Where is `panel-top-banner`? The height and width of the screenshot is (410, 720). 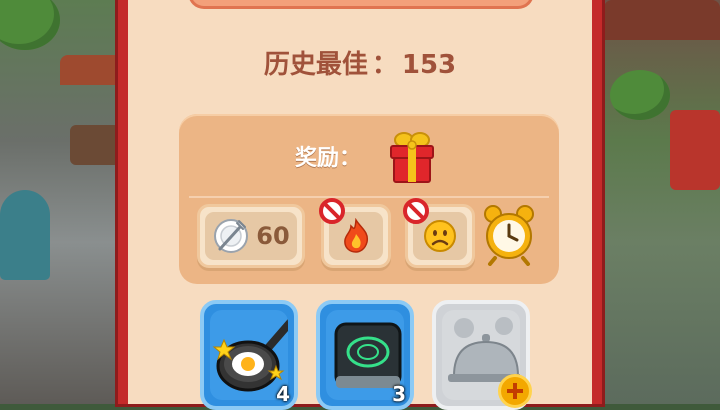 panel-top-banner is located at coordinates (361, 4).